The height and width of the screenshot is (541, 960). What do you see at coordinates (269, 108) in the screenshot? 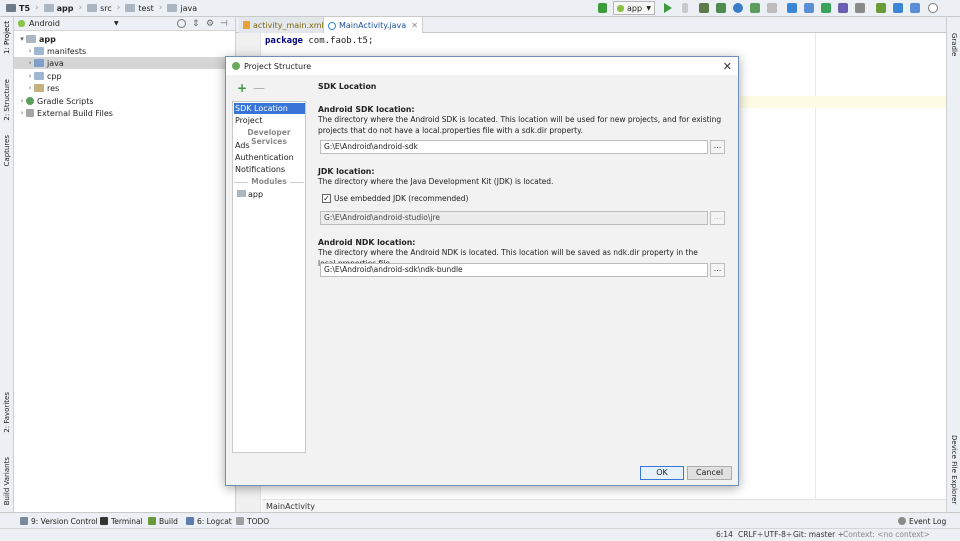
I see `nav-item-sdk-location: SDK Location` at bounding box center [269, 108].